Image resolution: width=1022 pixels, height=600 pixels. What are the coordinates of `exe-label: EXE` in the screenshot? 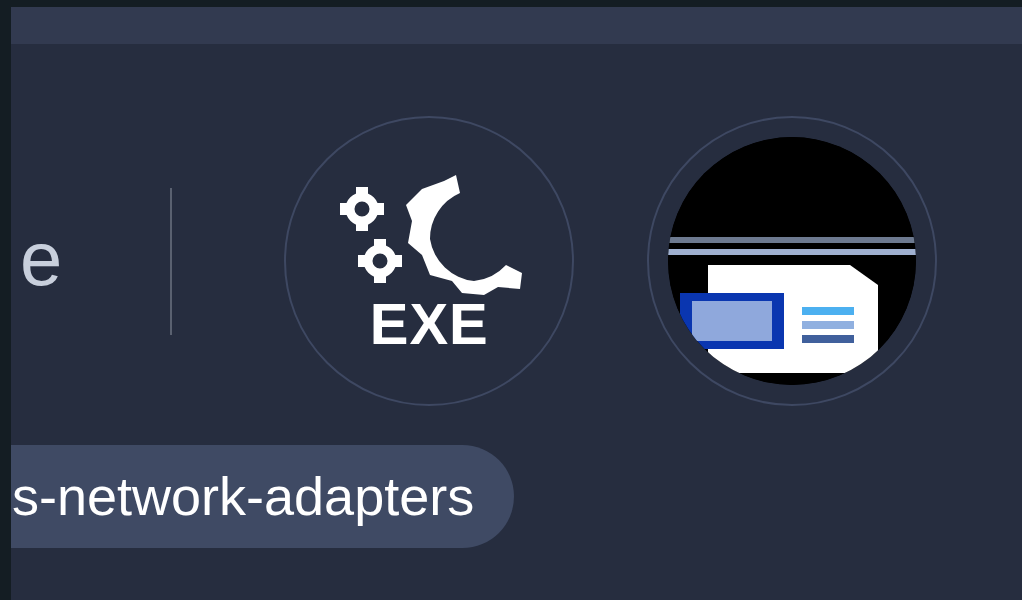 It's located at (429, 324).